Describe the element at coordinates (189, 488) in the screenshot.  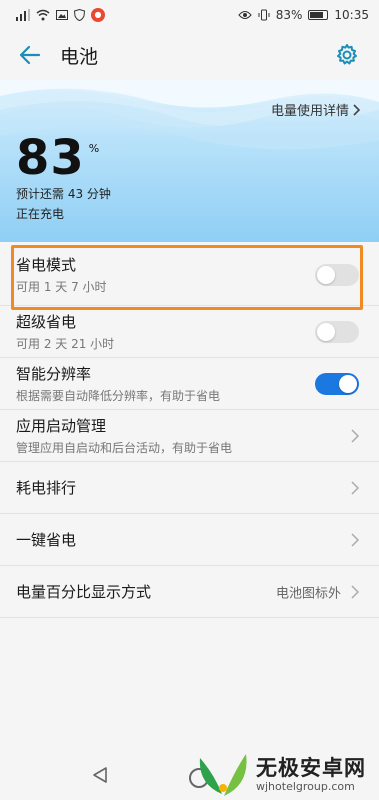
I see `list-item-power-consumption-ranking: 耗电排行` at that location.